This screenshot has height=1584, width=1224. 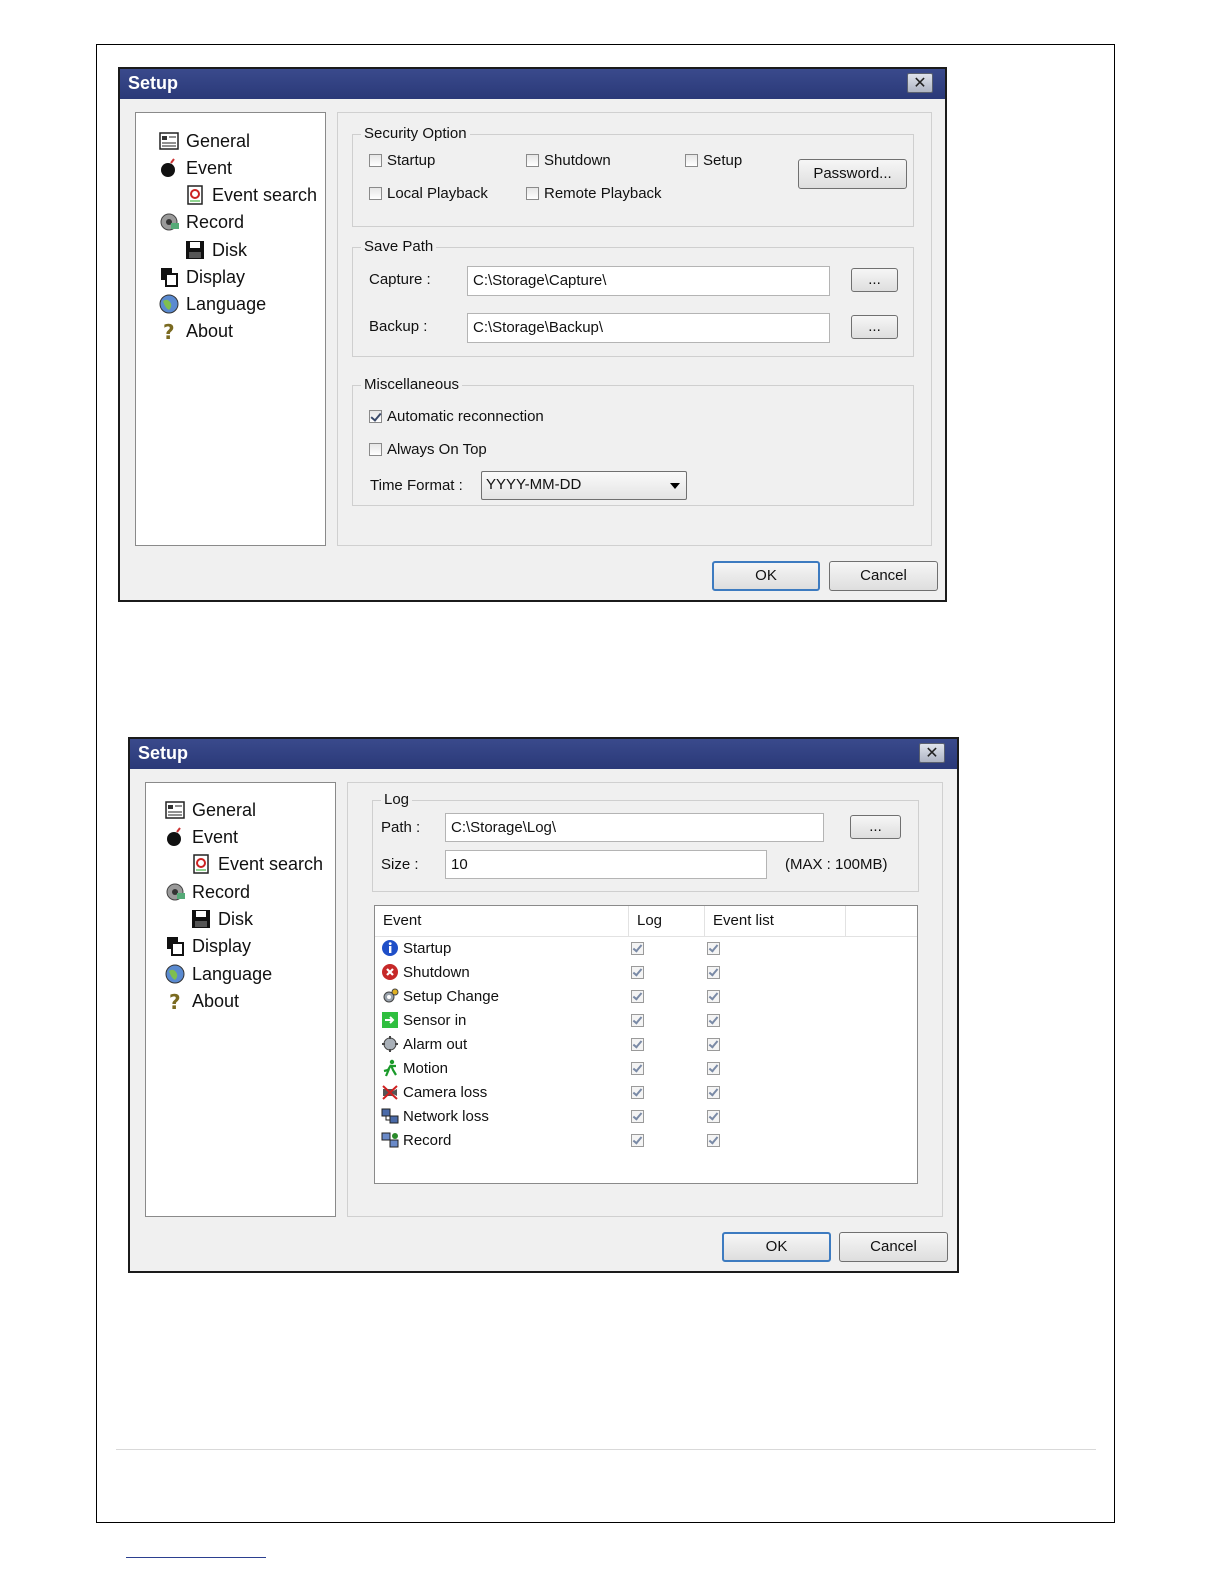 I want to click on table-row: Startup, so click(x=646, y=949).